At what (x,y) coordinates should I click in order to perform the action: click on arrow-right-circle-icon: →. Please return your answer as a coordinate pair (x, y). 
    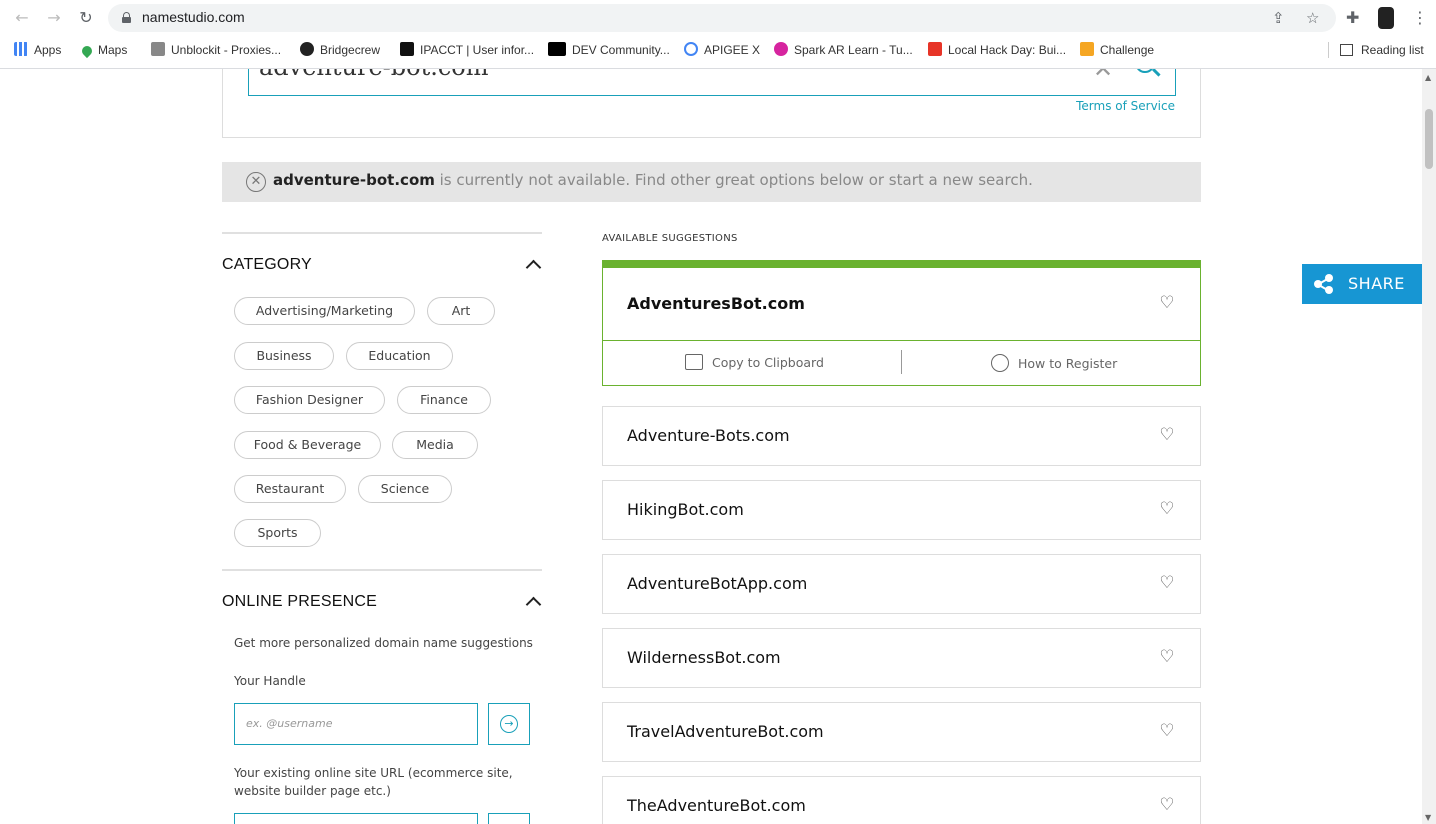
    Looking at the image, I should click on (509, 724).